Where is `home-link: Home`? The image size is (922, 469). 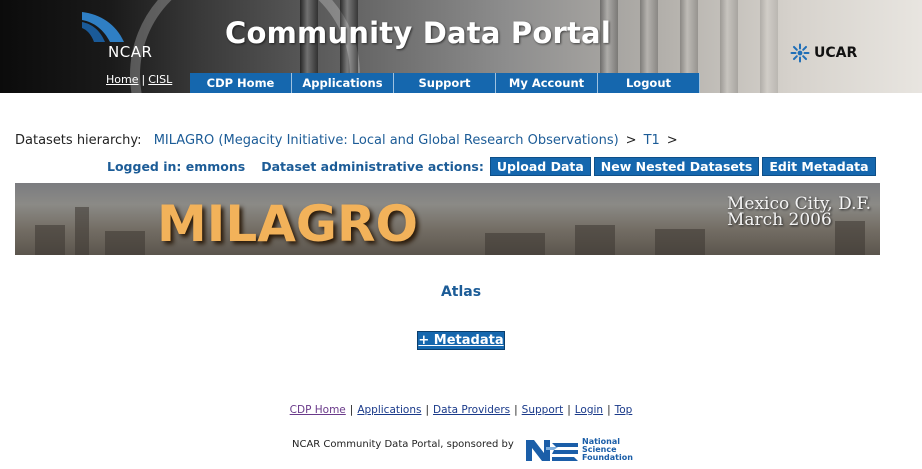
home-link: Home is located at coordinates (122, 79).